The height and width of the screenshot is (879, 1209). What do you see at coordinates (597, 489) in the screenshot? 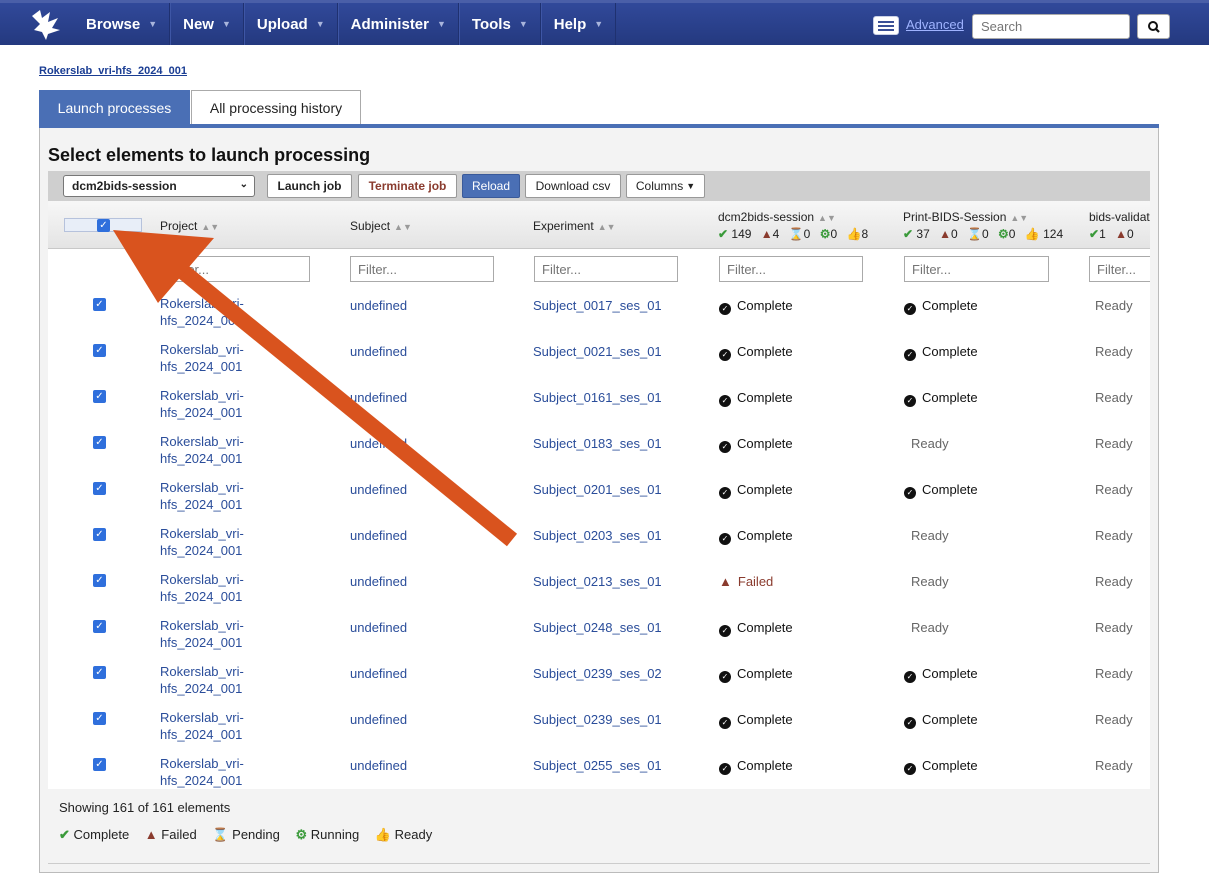
I see `experiment-link: Subject_0201_ses_01` at bounding box center [597, 489].